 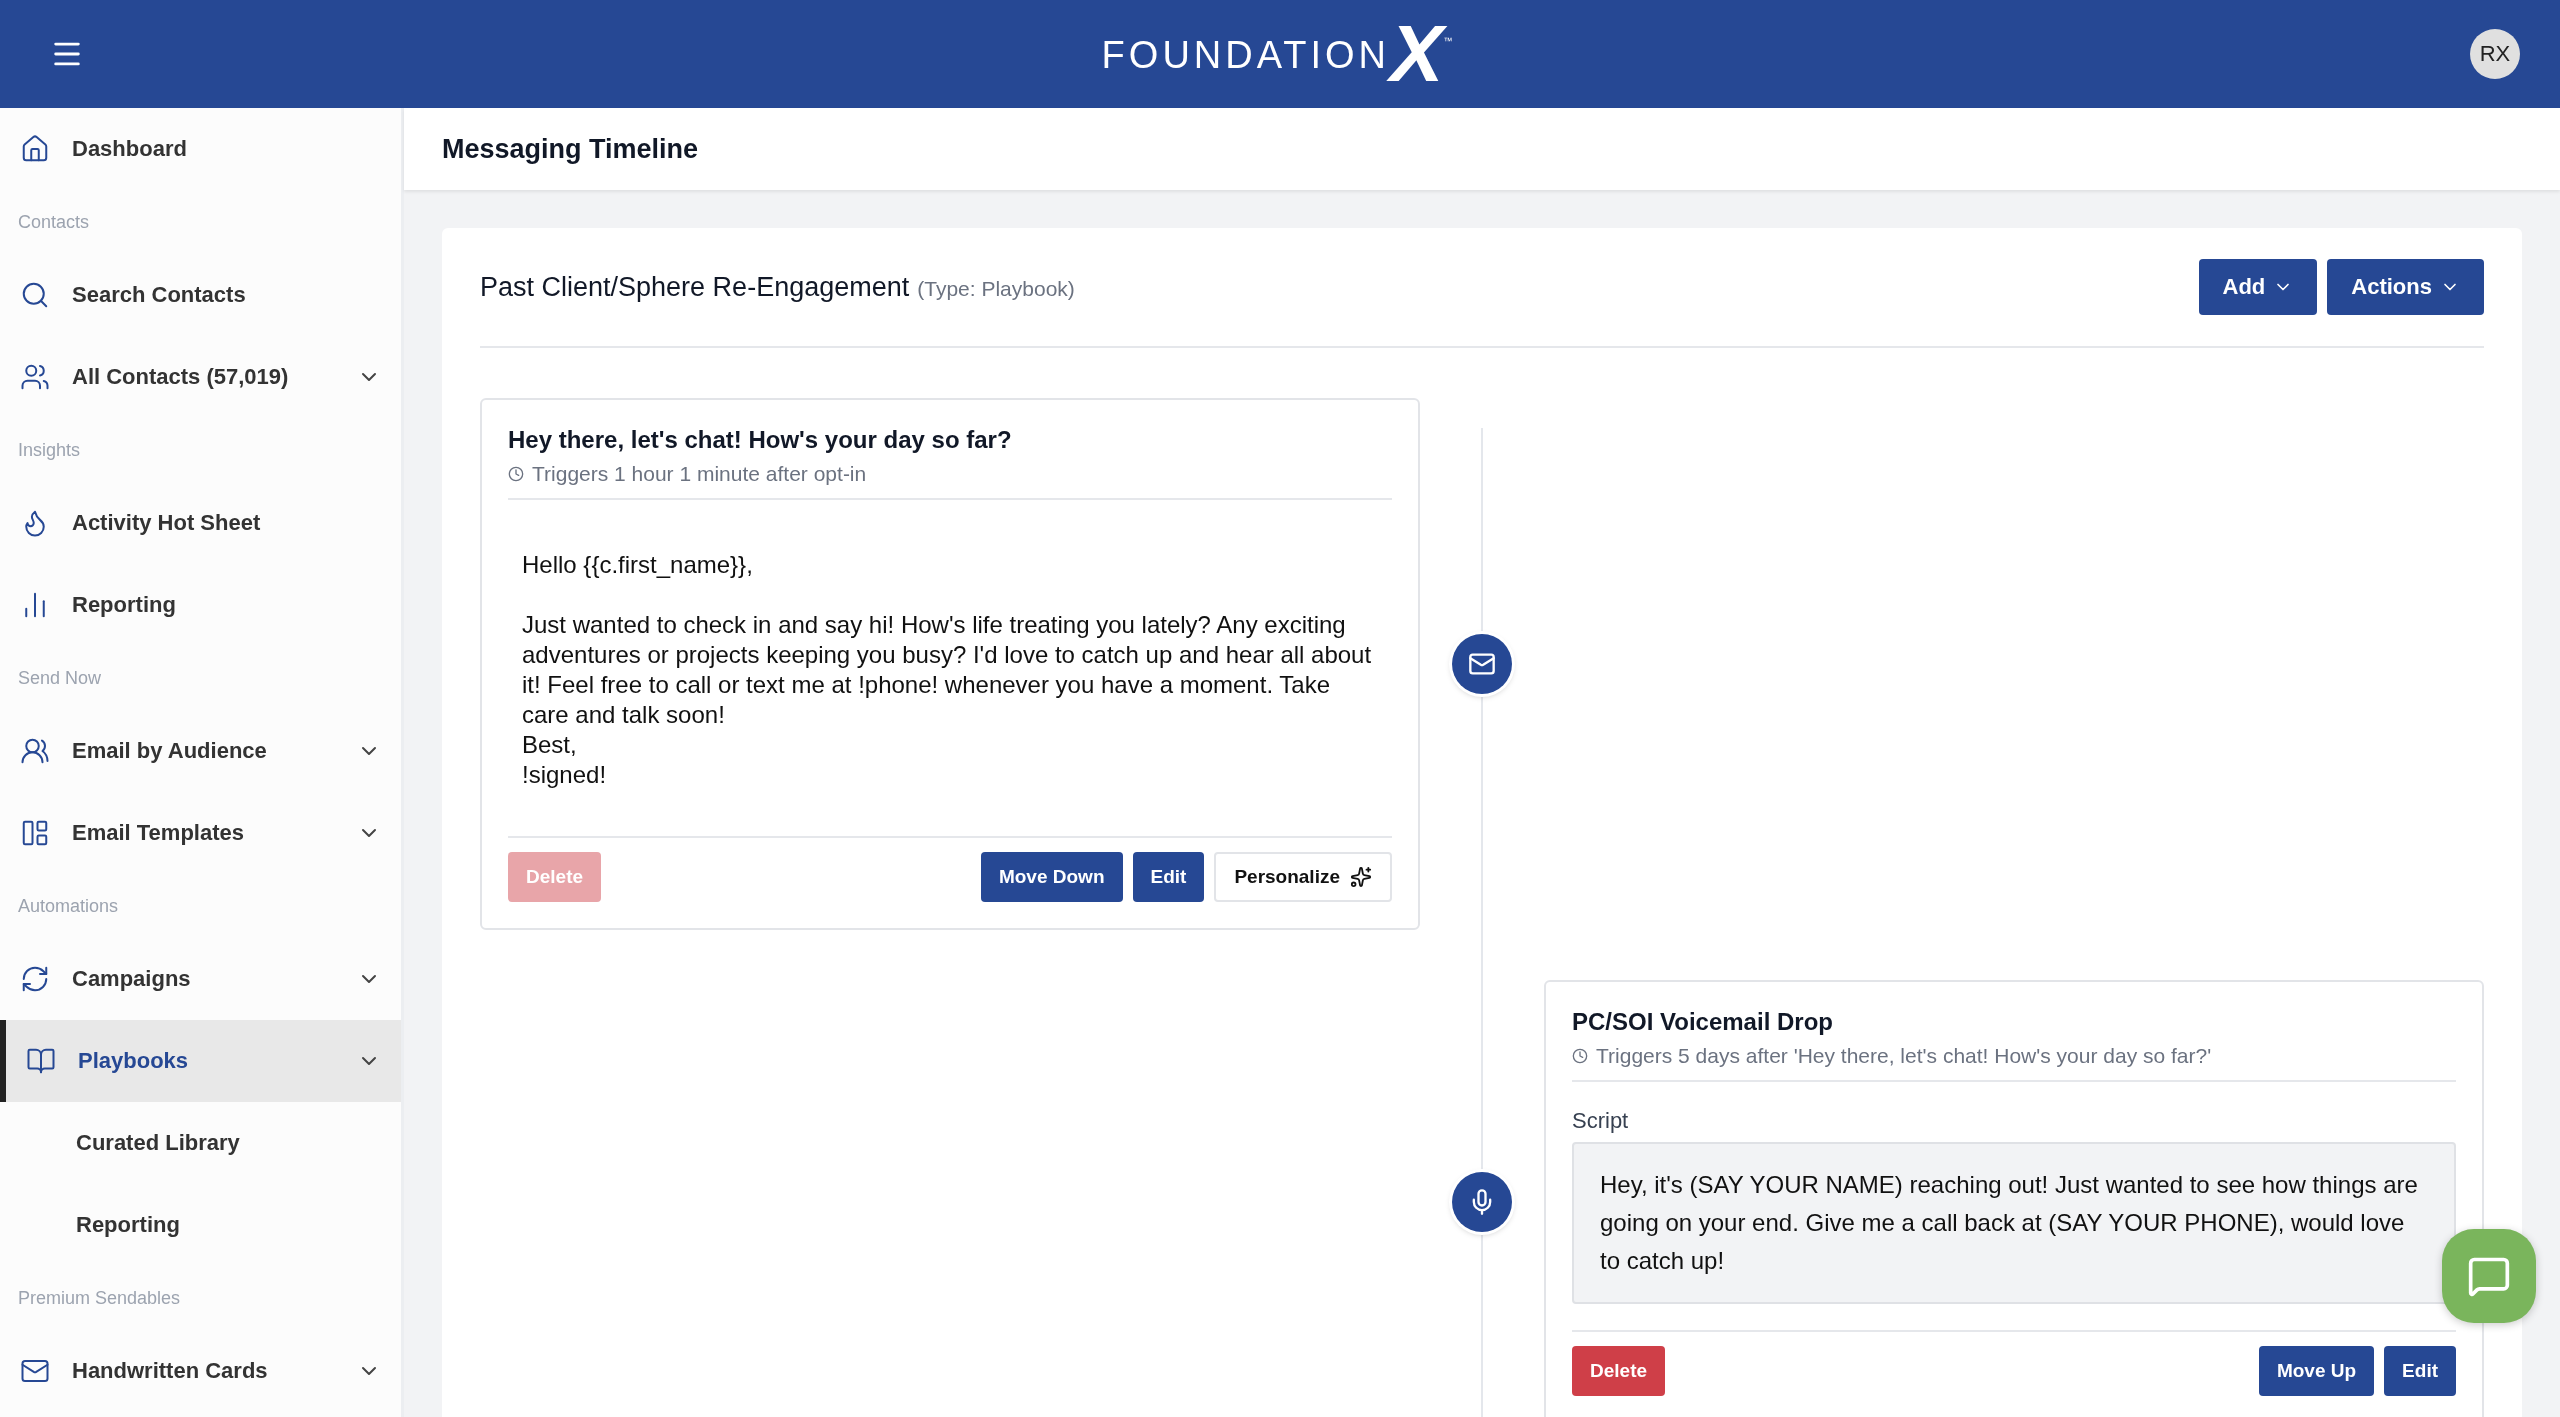 I want to click on script-box: Hey, it's (SAY YOUR NAME) reaching out! Just wanted to see how things are going on your end. Give me a call back at (SAY YOUR PHONE), would love to catch up!, so click(x=2014, y=1223).